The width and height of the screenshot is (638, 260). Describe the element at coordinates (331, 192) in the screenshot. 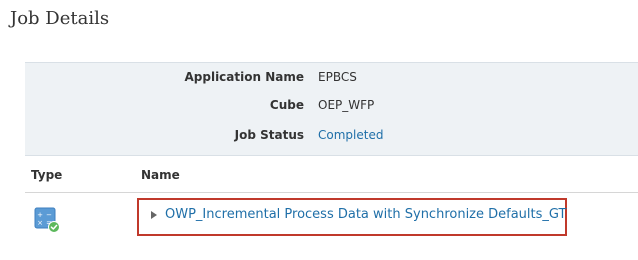

I see `header-divider` at that location.